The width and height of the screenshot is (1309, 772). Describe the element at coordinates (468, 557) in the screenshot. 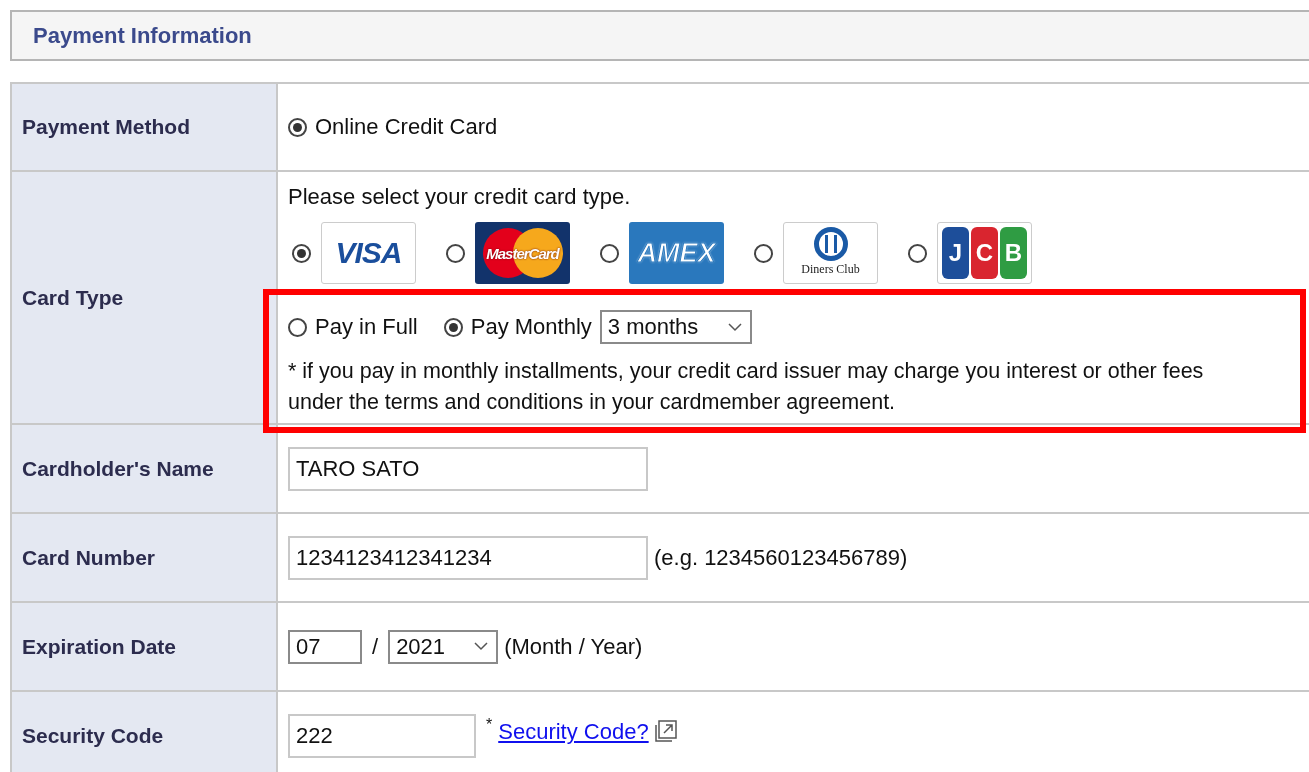

I see `card-number-input: 1234123412341234` at that location.